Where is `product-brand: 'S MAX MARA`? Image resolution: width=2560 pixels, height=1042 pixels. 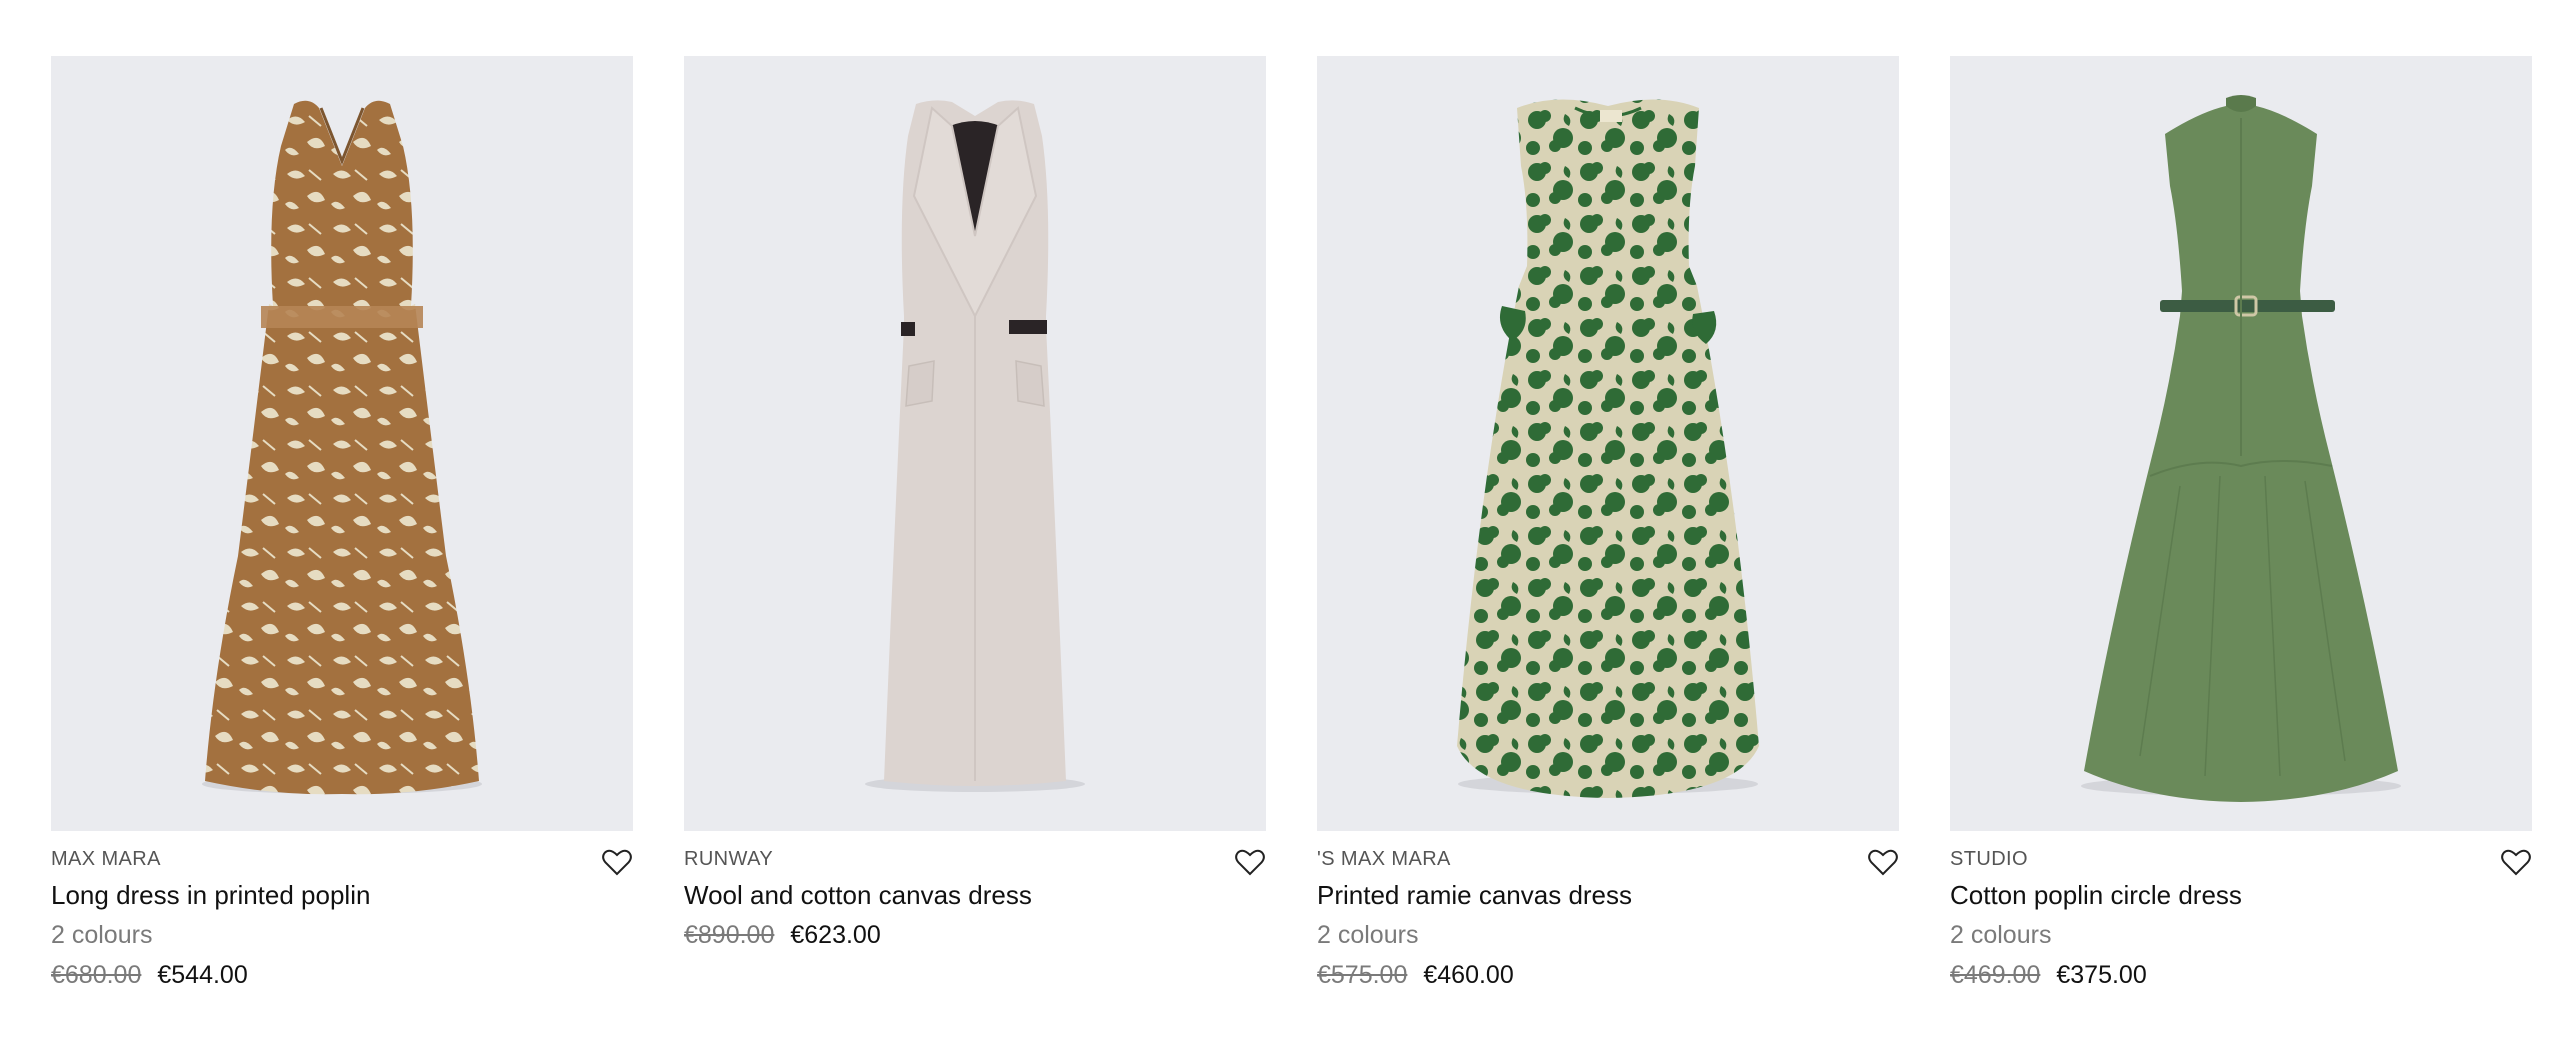
product-brand: 'S MAX MARA is located at coordinates (1384, 859).